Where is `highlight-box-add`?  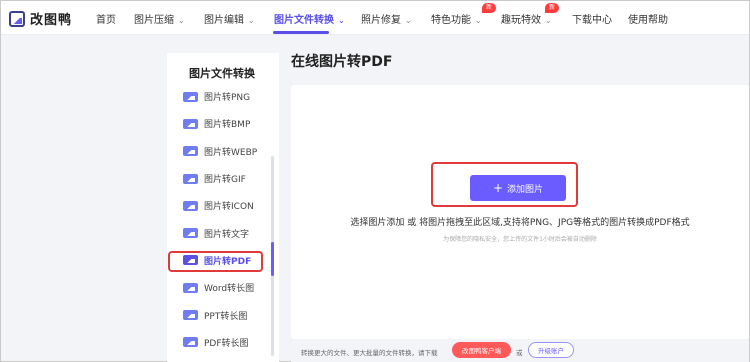 highlight-box-add is located at coordinates (504, 184).